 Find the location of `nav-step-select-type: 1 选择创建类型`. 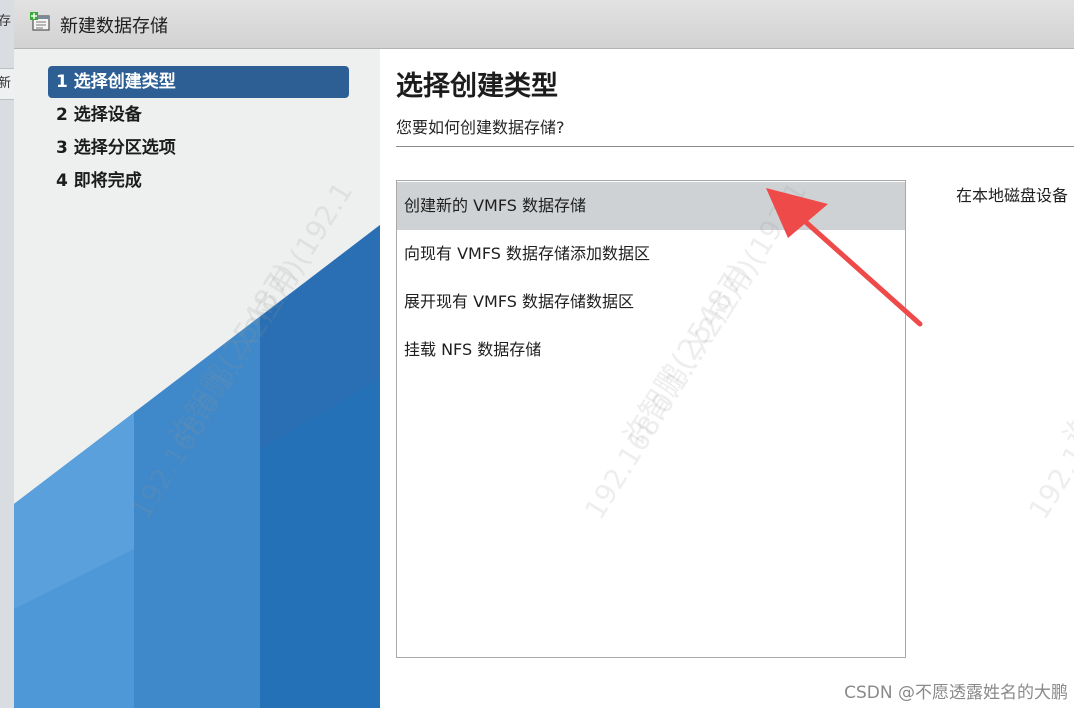

nav-step-select-type: 1 选择创建类型 is located at coordinates (198, 82).